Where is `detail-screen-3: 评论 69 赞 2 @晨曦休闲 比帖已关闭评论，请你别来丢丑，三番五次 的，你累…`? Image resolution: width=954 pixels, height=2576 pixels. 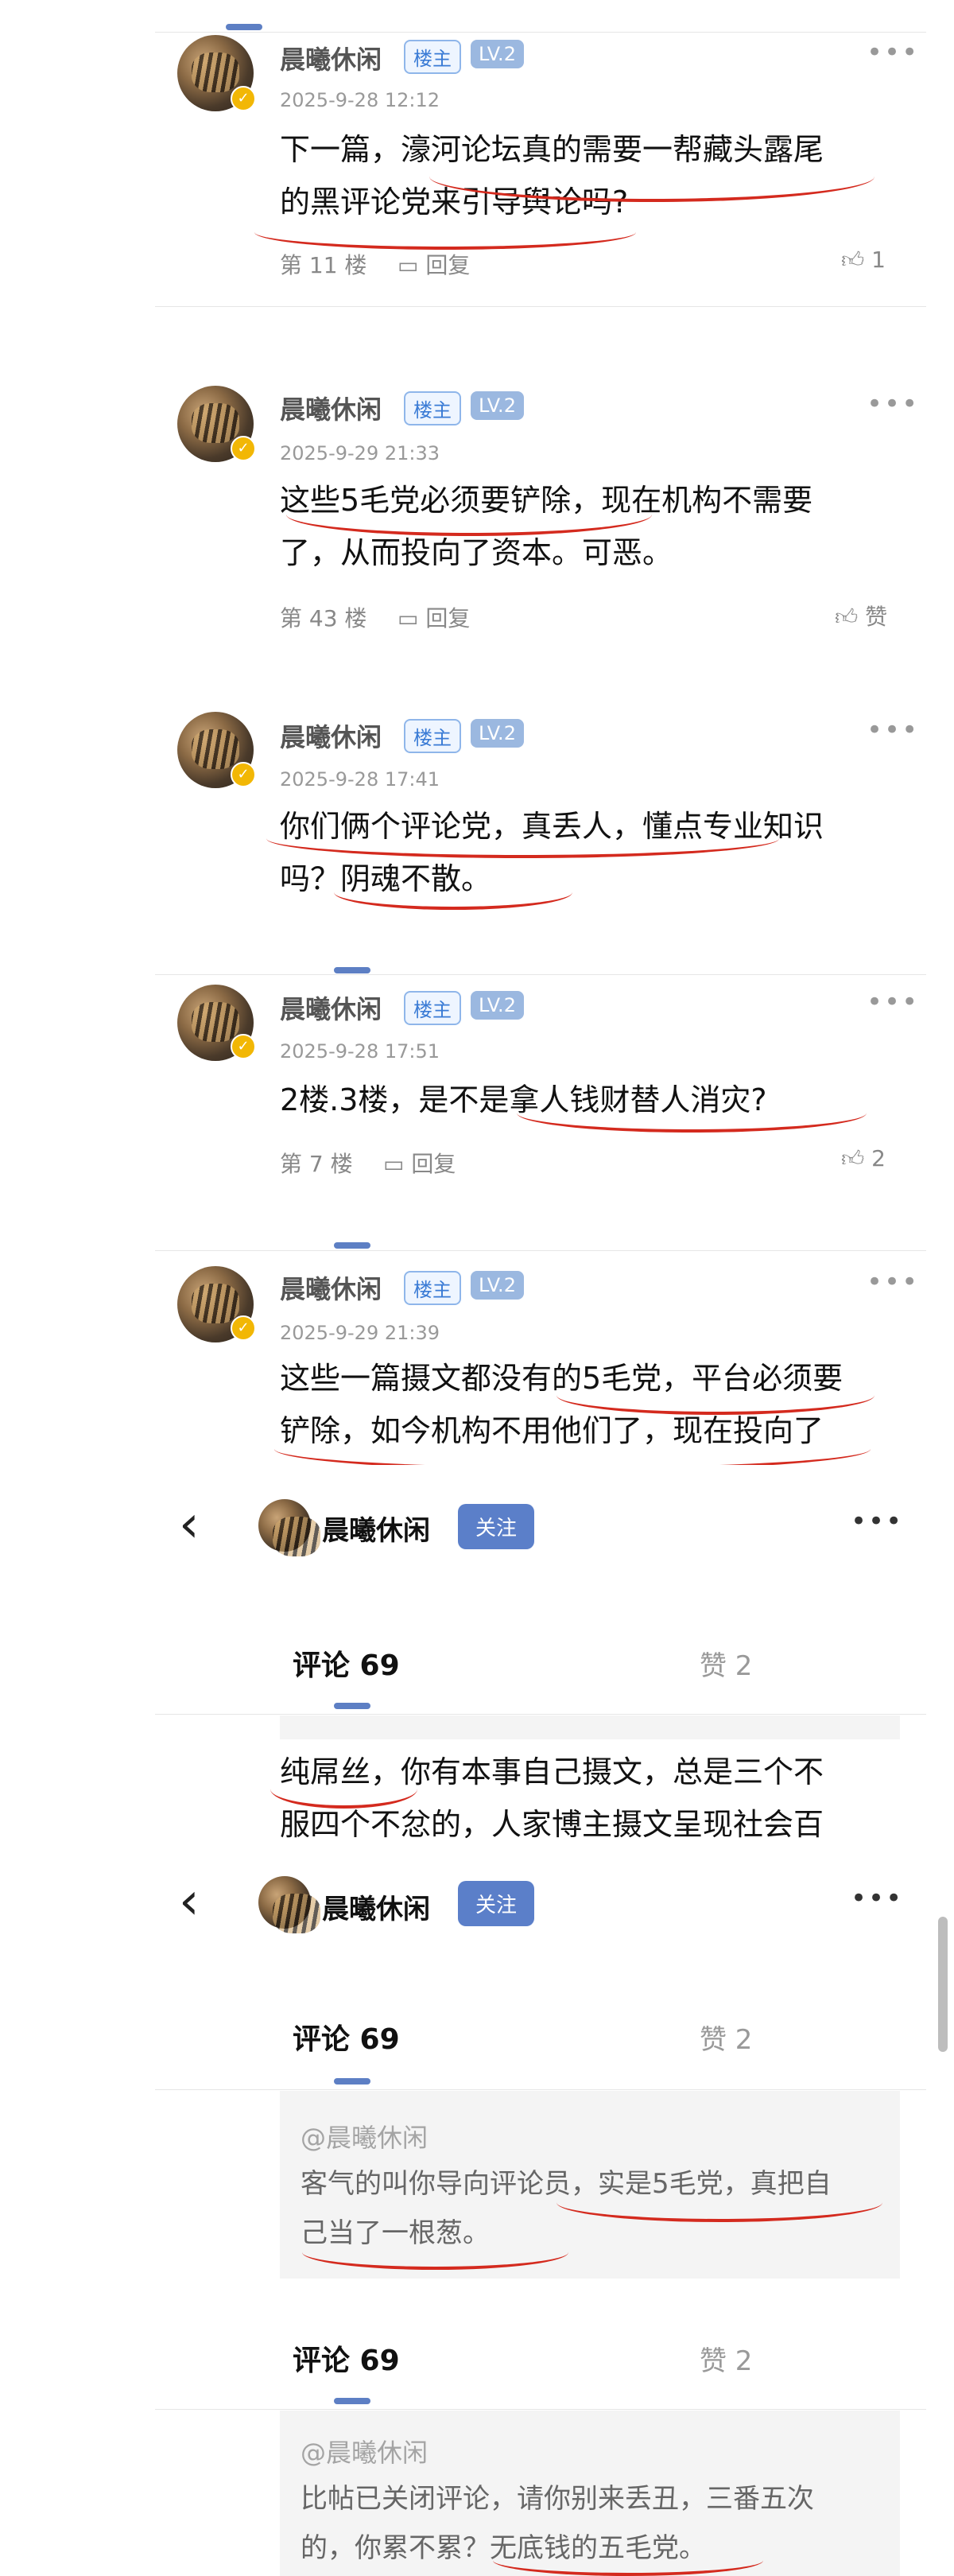 detail-screen-3: 评论 69 赞 2 @晨曦休闲 比帖已关闭评论，请你别来丢丑，三番五次 的，你累… is located at coordinates (477, 2427).